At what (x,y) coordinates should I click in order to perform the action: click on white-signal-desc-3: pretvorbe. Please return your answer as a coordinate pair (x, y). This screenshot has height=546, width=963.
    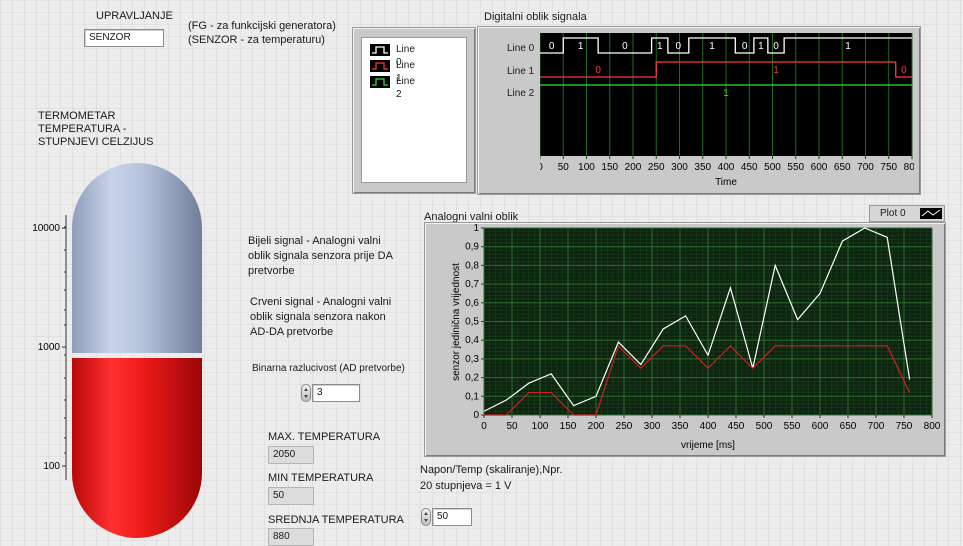
    Looking at the image, I should click on (271, 271).